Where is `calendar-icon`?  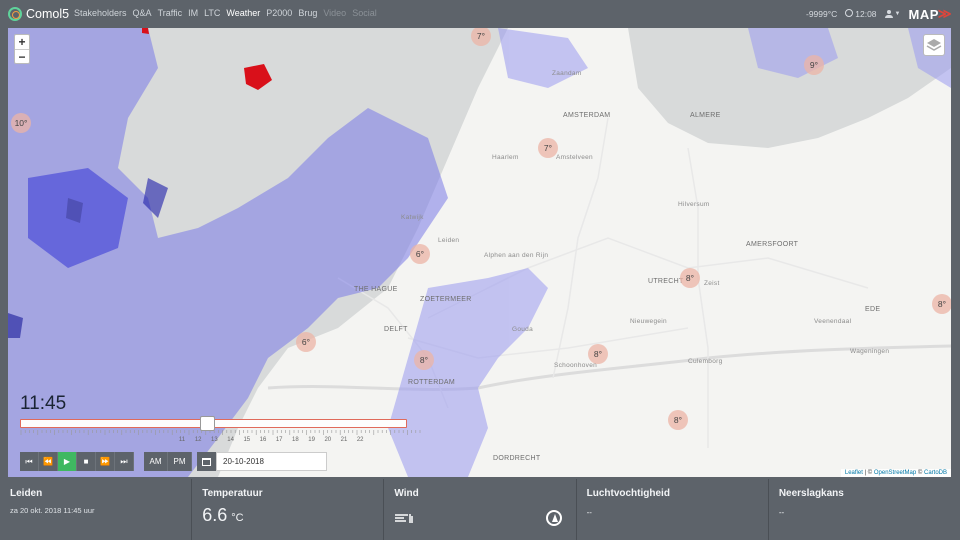
calendar-icon is located at coordinates (206, 461).